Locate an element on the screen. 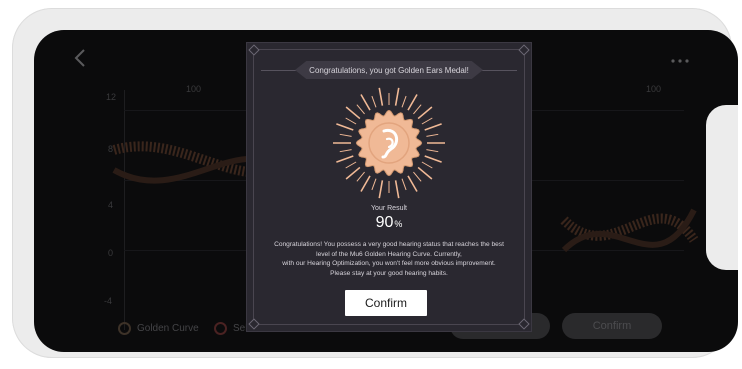 The image size is (742, 369). legend-golden-label: Golden Curve is located at coordinates (168, 328).